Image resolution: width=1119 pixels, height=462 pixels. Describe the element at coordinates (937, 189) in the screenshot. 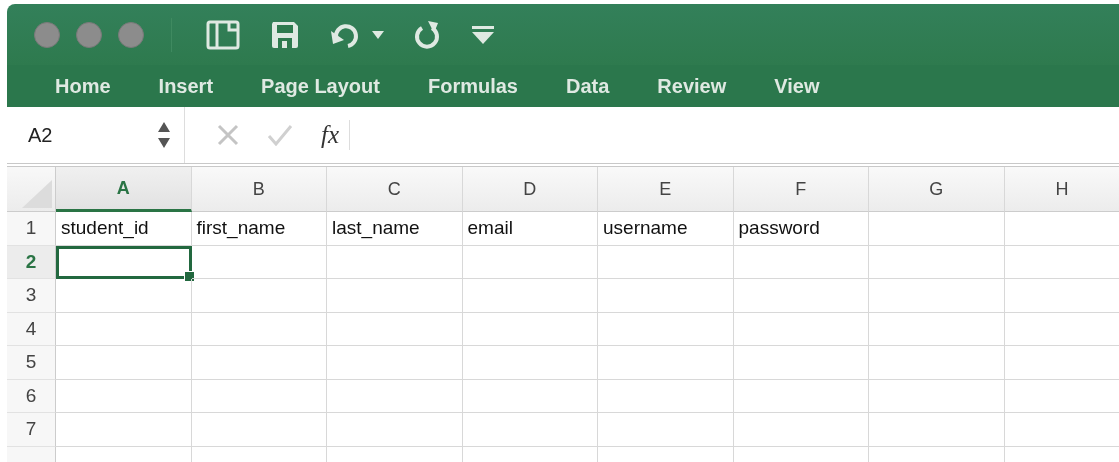

I see `column-header: G` at that location.